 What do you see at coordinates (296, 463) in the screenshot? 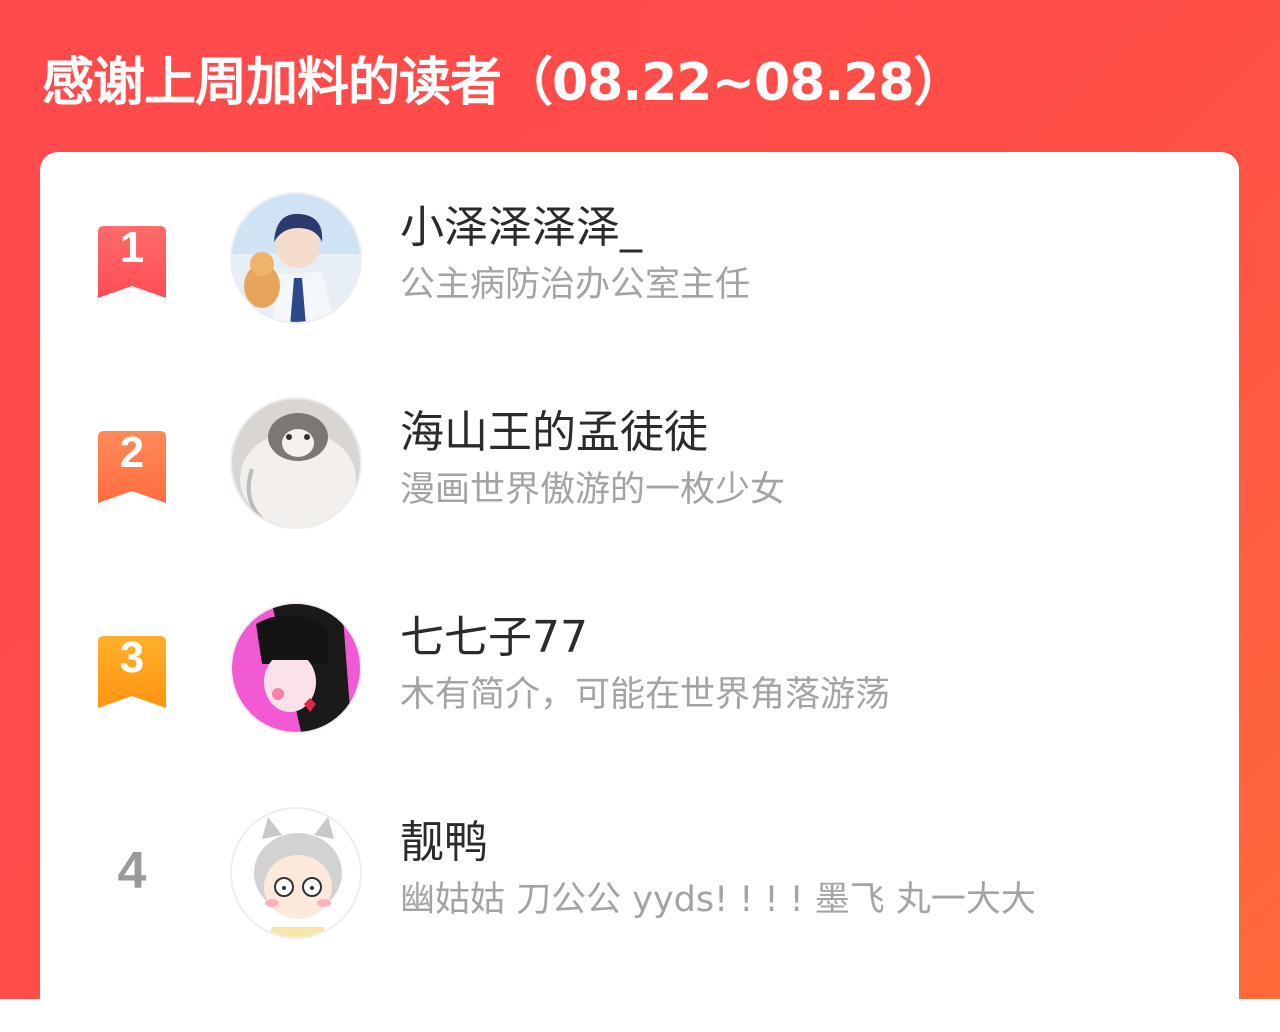
I see `fluffy-cat-avatar` at bounding box center [296, 463].